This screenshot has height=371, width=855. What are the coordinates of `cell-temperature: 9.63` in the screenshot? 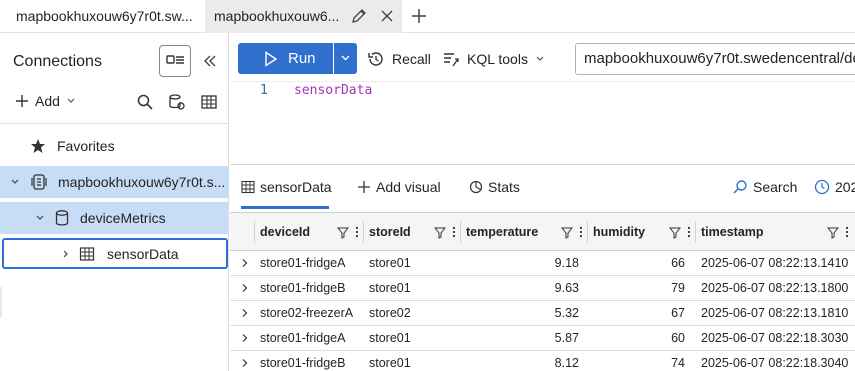 It's located at (566, 288).